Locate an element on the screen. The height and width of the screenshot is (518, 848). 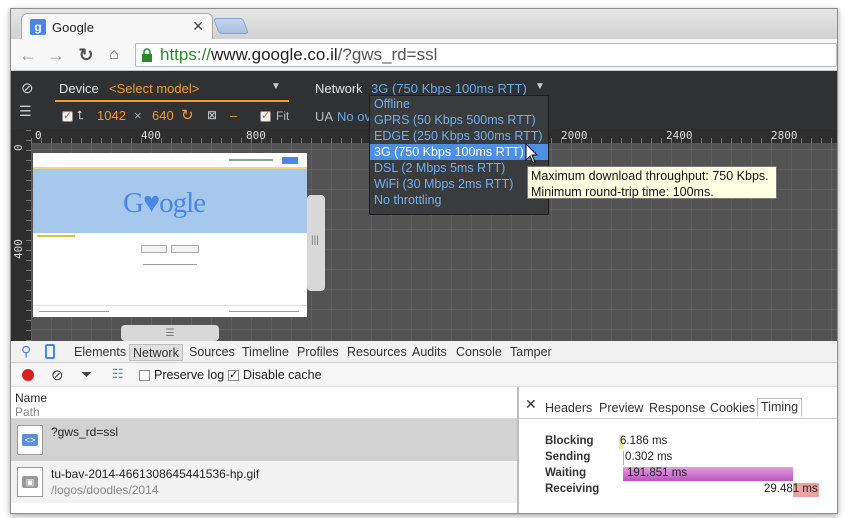
resize-handle-right: ||| is located at coordinates (316, 243).